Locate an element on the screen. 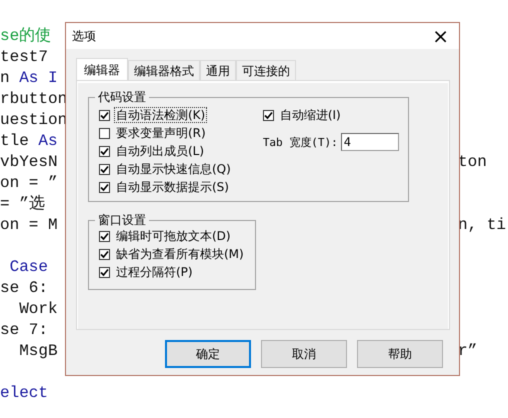 Image resolution: width=508 pixels, height=418 pixels. code-text: vbYesN is located at coordinates (29, 162).